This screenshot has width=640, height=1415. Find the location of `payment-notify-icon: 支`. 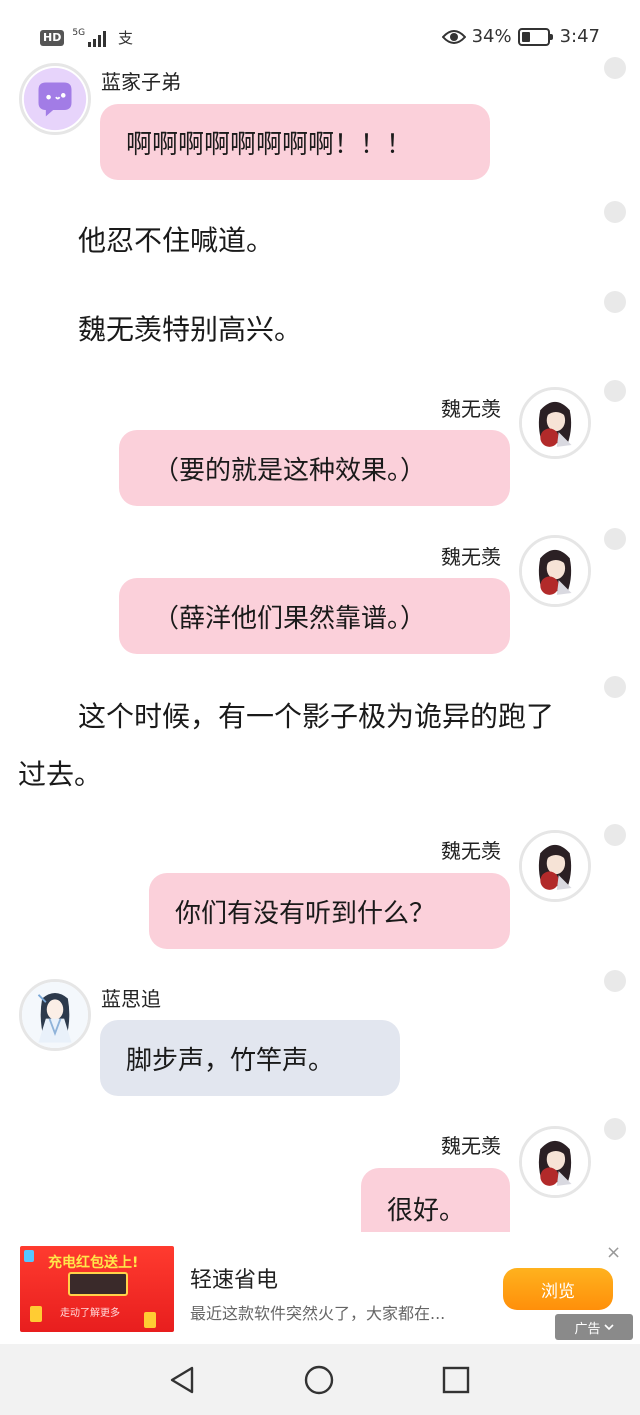

payment-notify-icon: 支 is located at coordinates (126, 38).